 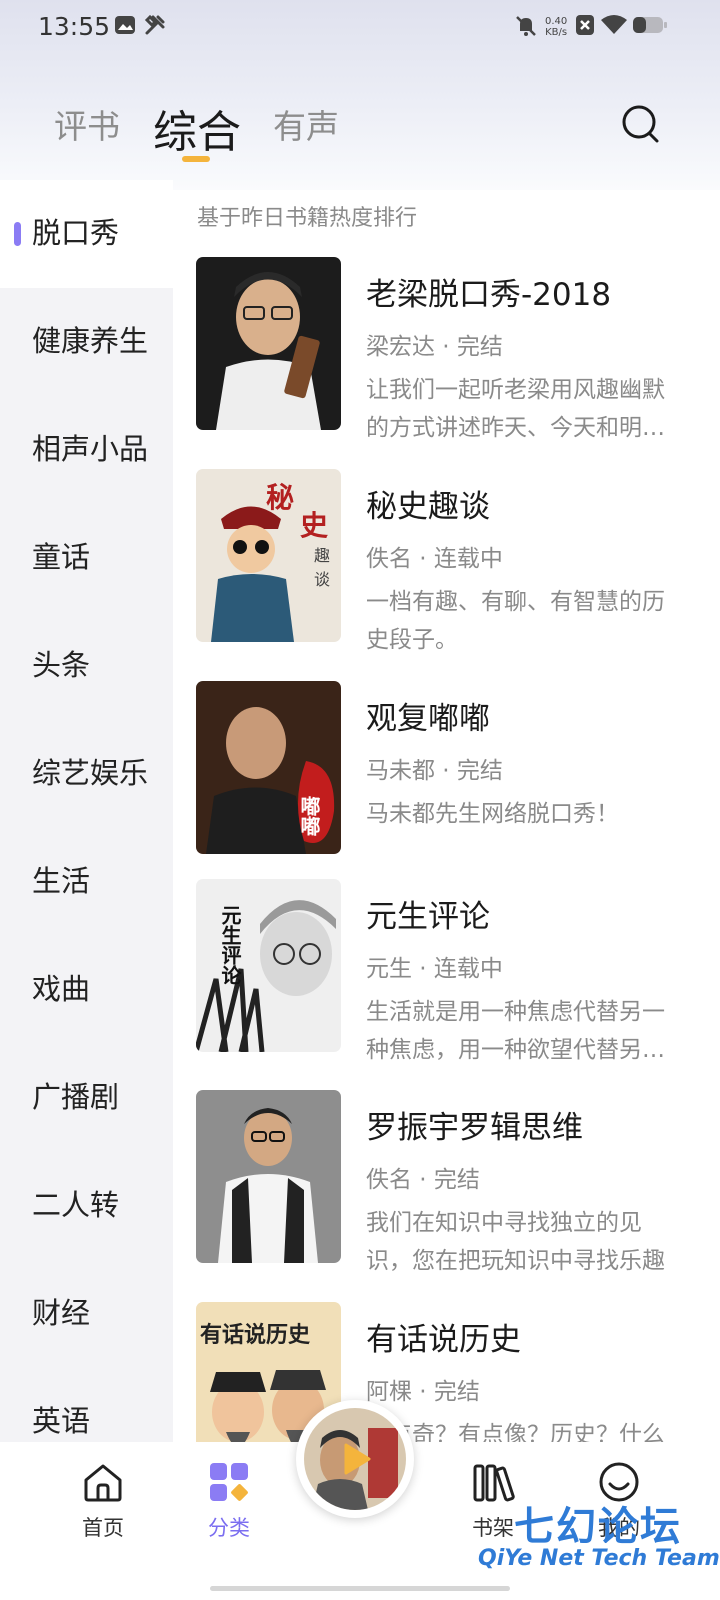 I want to click on sidebar-item-zongyi: 综艺娱乐, so click(x=86, y=774).